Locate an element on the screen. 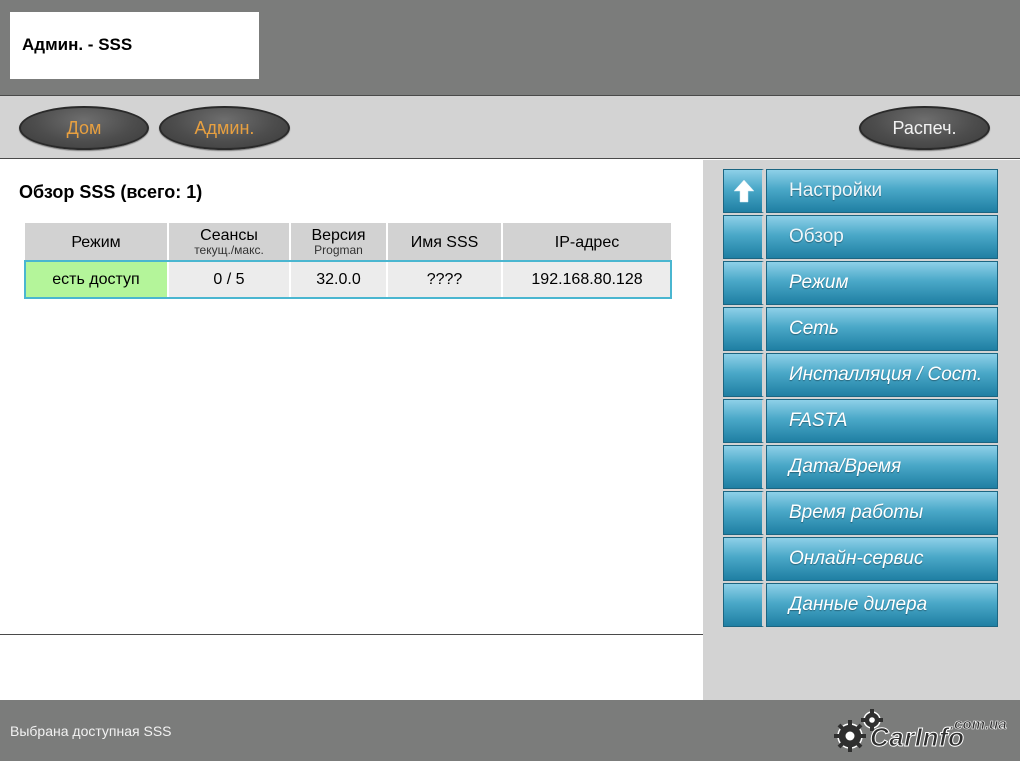 This screenshot has height=761, width=1020. cell-ip: 192.168.80.128 is located at coordinates (586, 279).